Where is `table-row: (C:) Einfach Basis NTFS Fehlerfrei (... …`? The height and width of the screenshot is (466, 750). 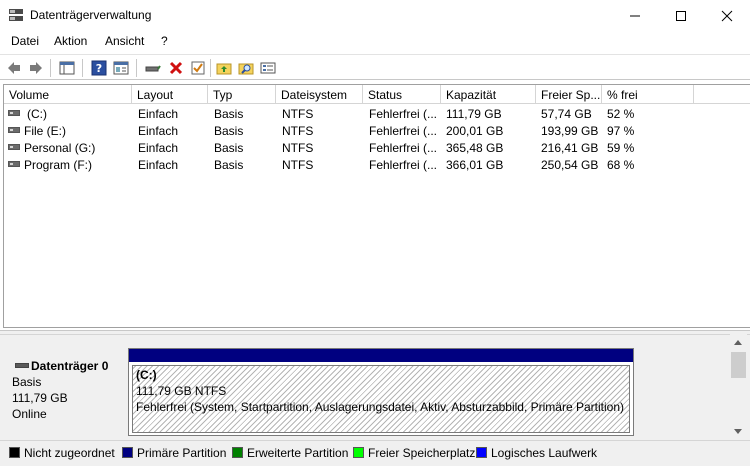
table-row: (C:) Einfach Basis NTFS Fehlerfrei (... … is located at coordinates (377, 113).